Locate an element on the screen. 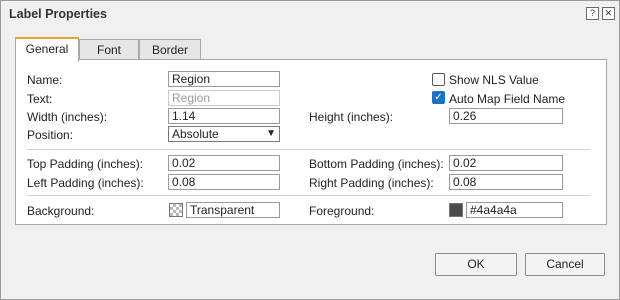 This screenshot has width=620, height=300. name-label: Name: is located at coordinates (45, 80).